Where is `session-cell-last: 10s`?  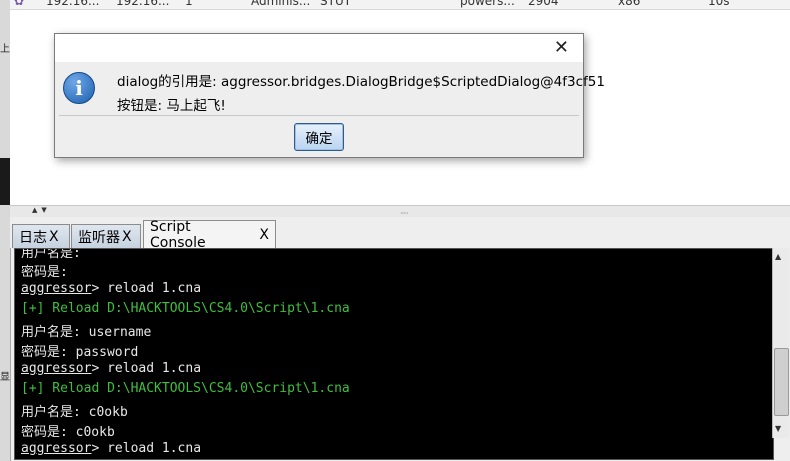
session-cell-last: 10s is located at coordinates (719, 4).